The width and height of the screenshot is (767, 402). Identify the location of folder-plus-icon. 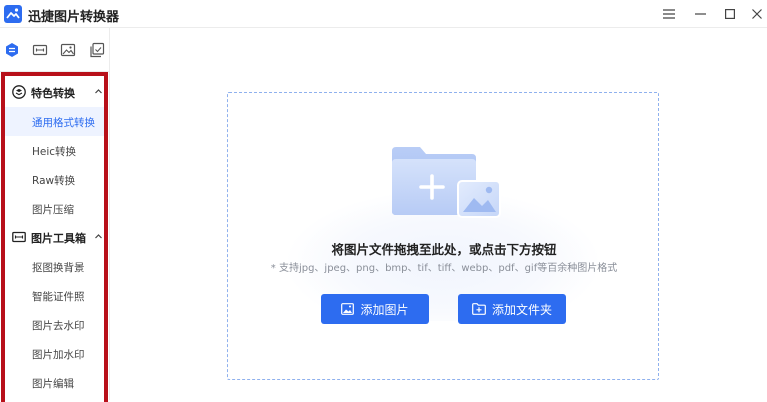
(479, 309).